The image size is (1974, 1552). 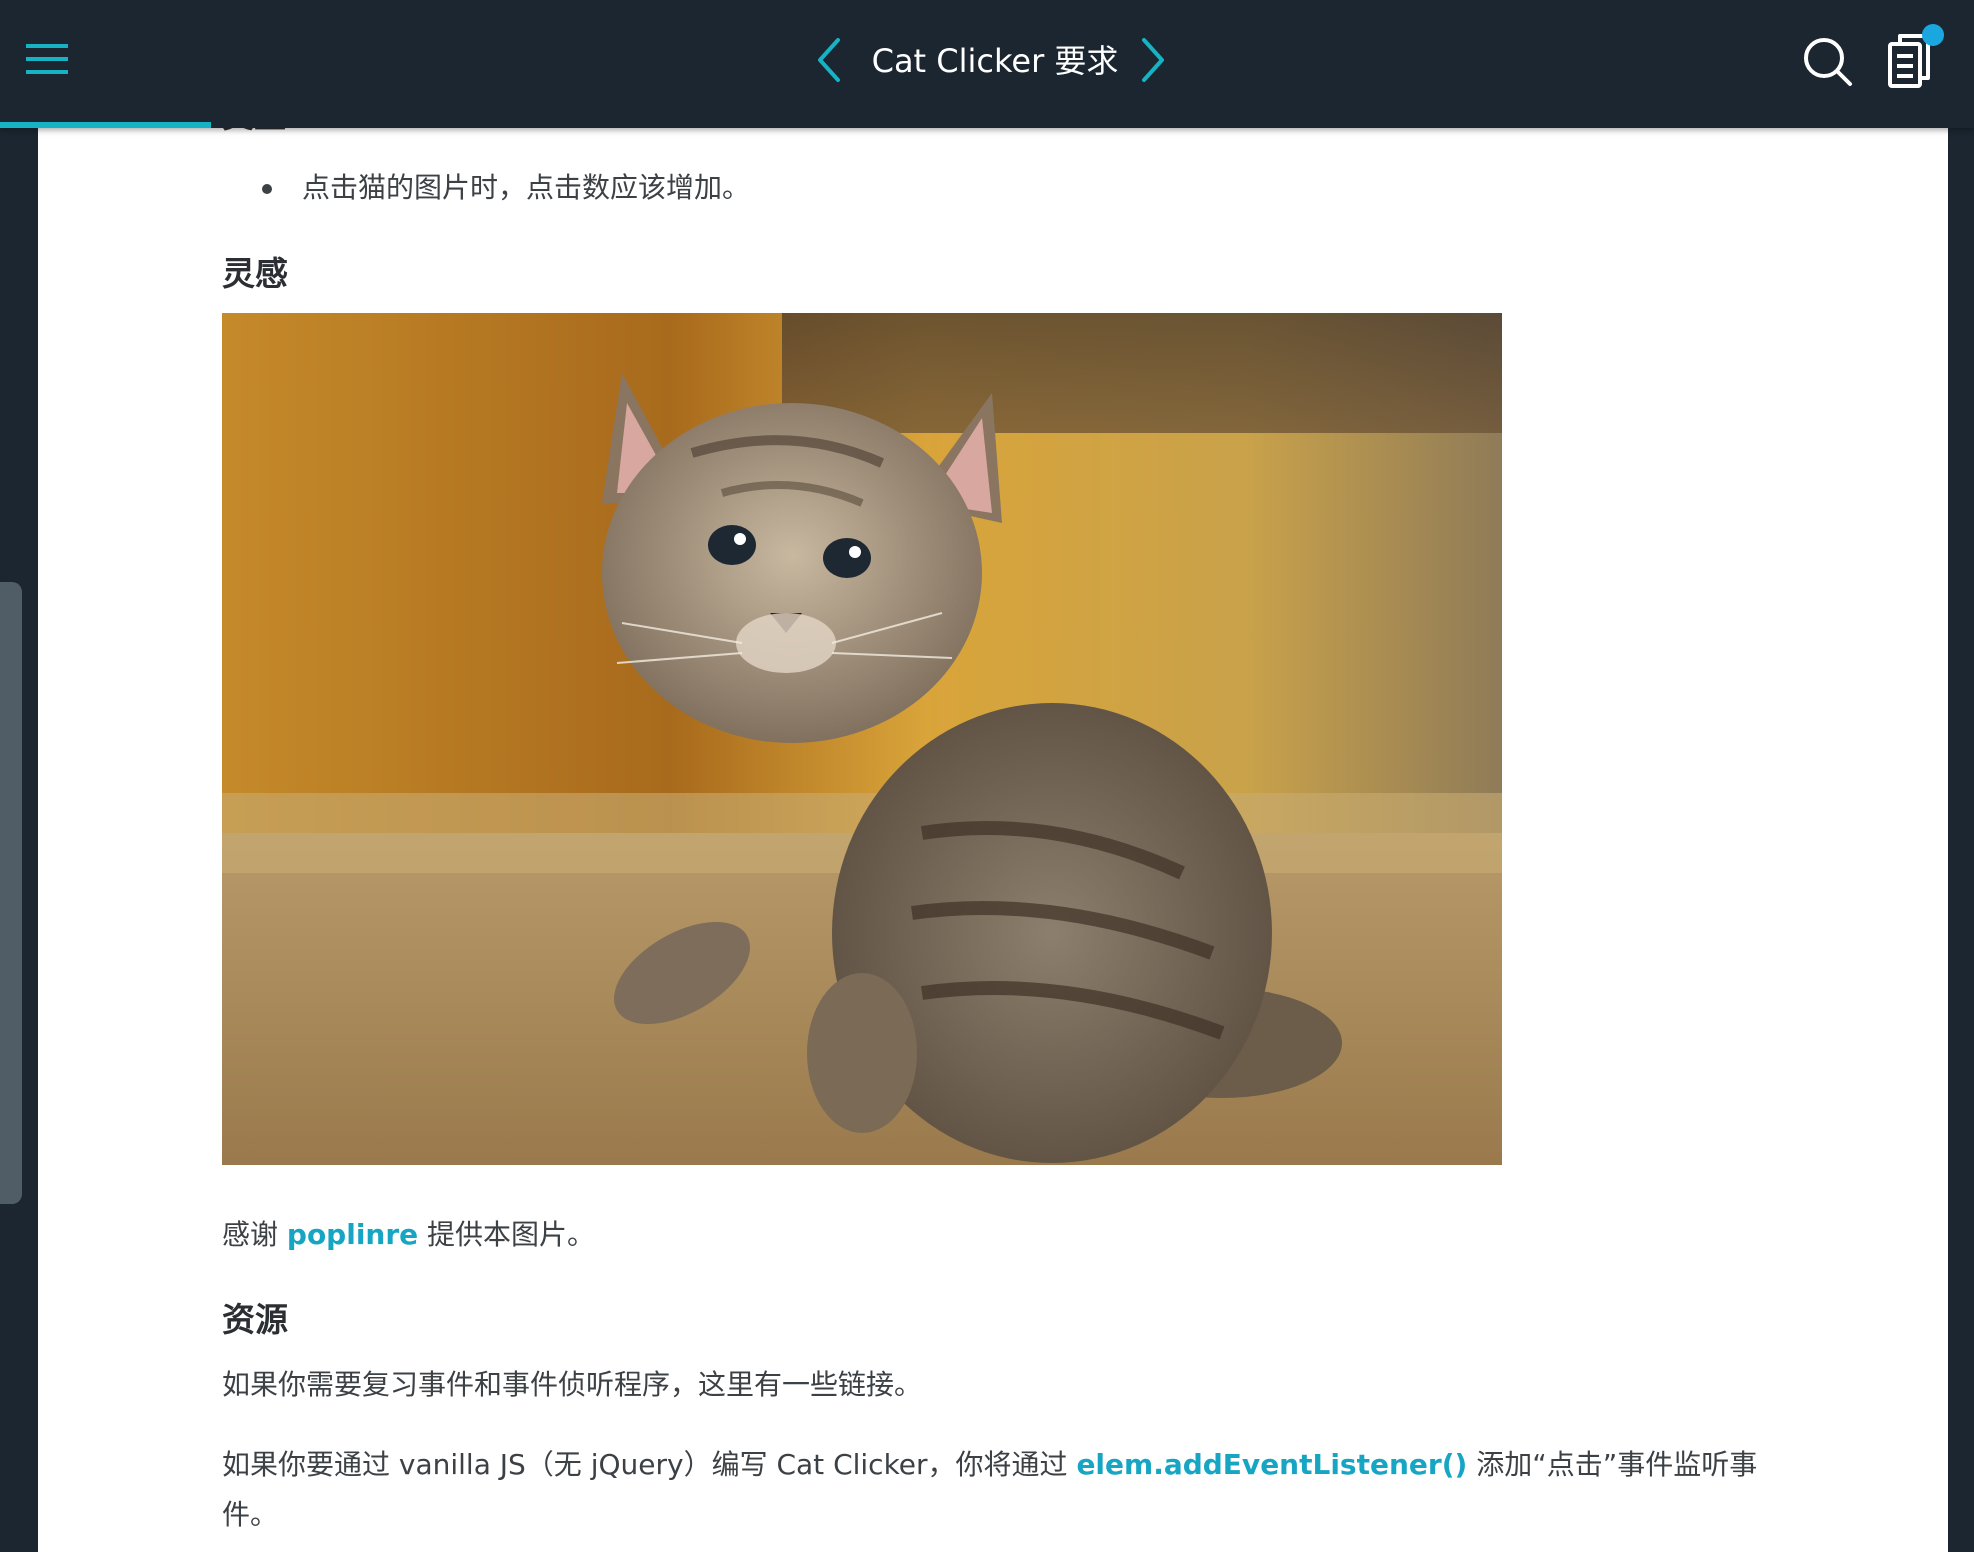 What do you see at coordinates (1012, 1235) in the screenshot?
I see `image-credit: 感谢 poplinre 提供本图片。` at bounding box center [1012, 1235].